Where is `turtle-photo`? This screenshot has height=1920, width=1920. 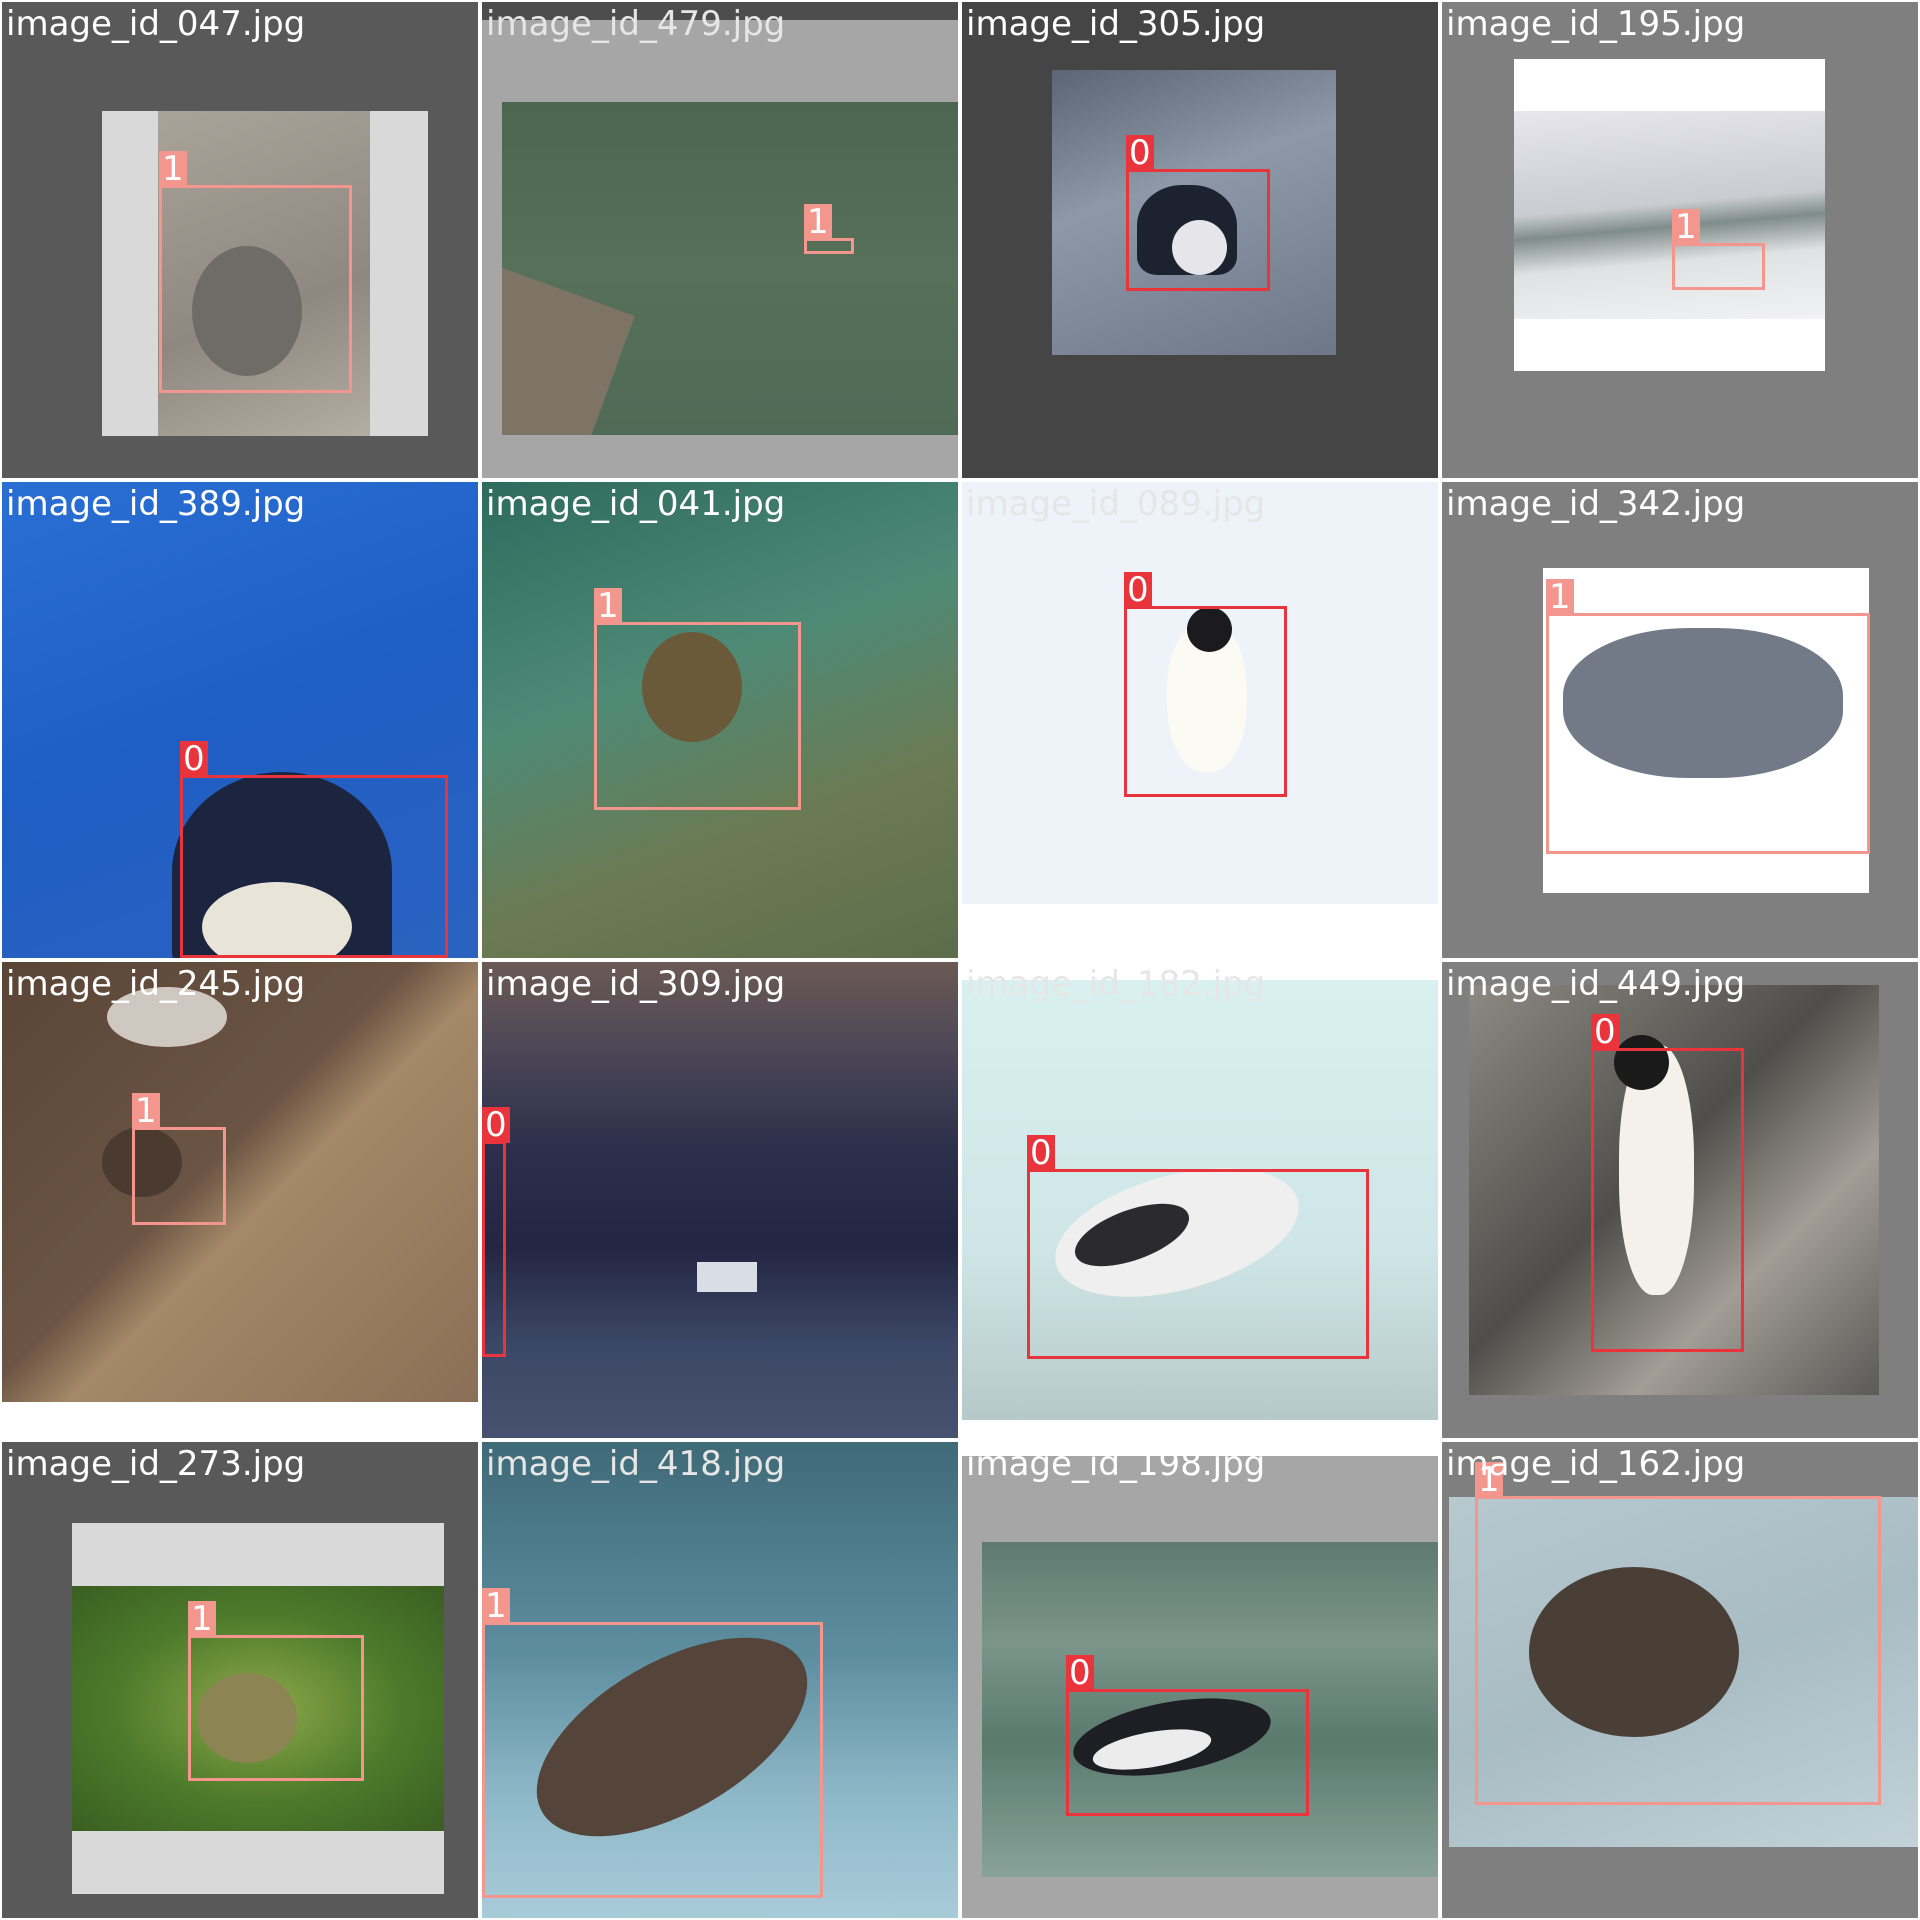
turtle-photo is located at coordinates (1669, 215).